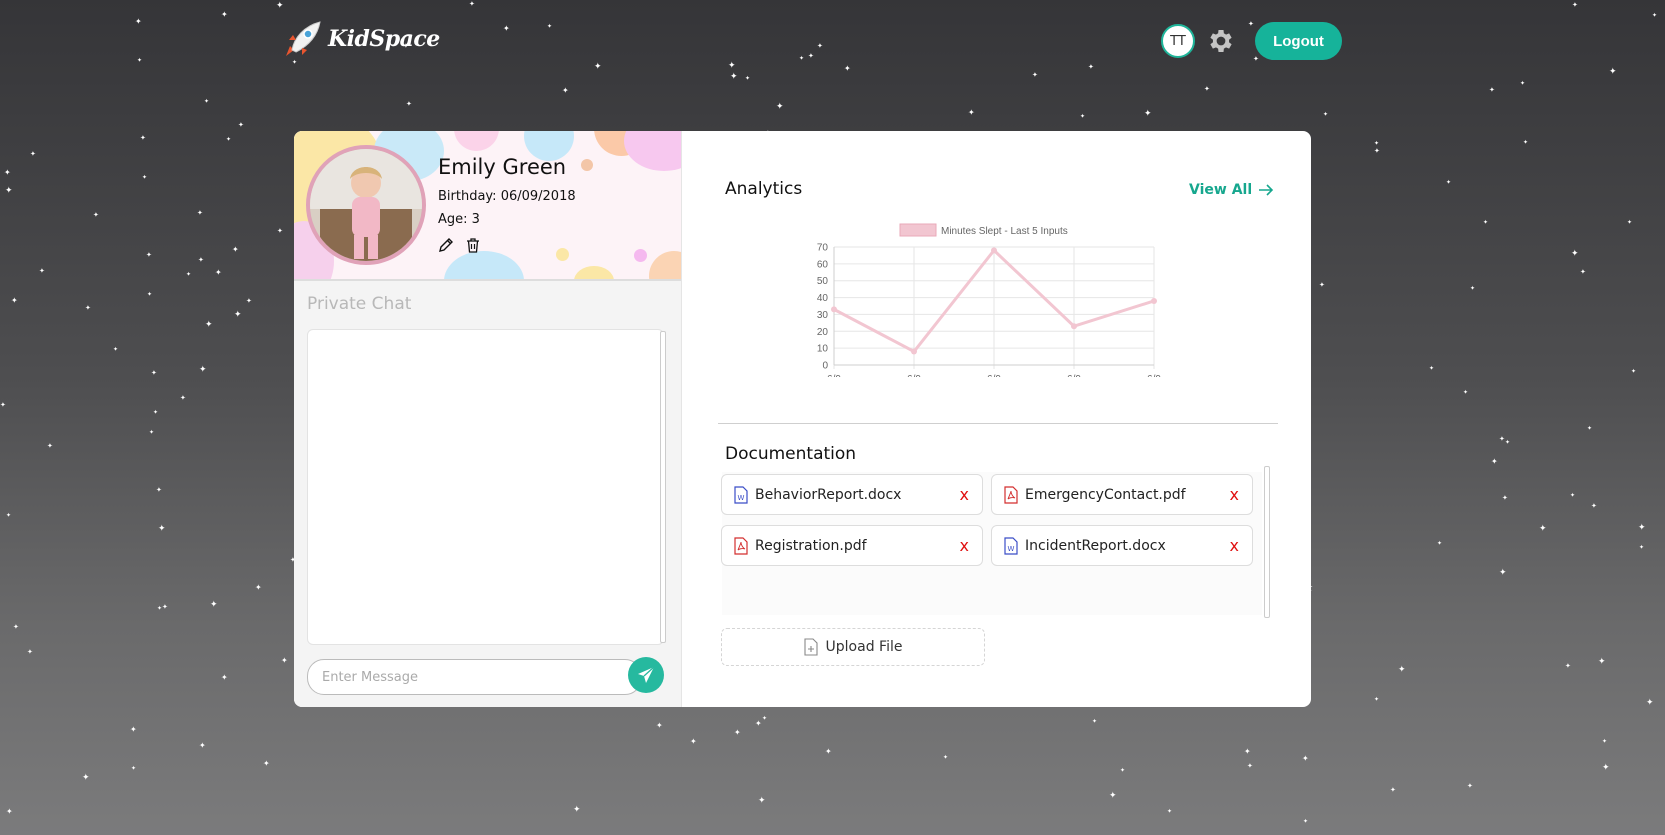 This screenshot has height=835, width=1665. Describe the element at coordinates (487, 206) in the screenshot. I see `profile-header: Emily Green Birthday: 06/09/2018 Age: 3` at that location.